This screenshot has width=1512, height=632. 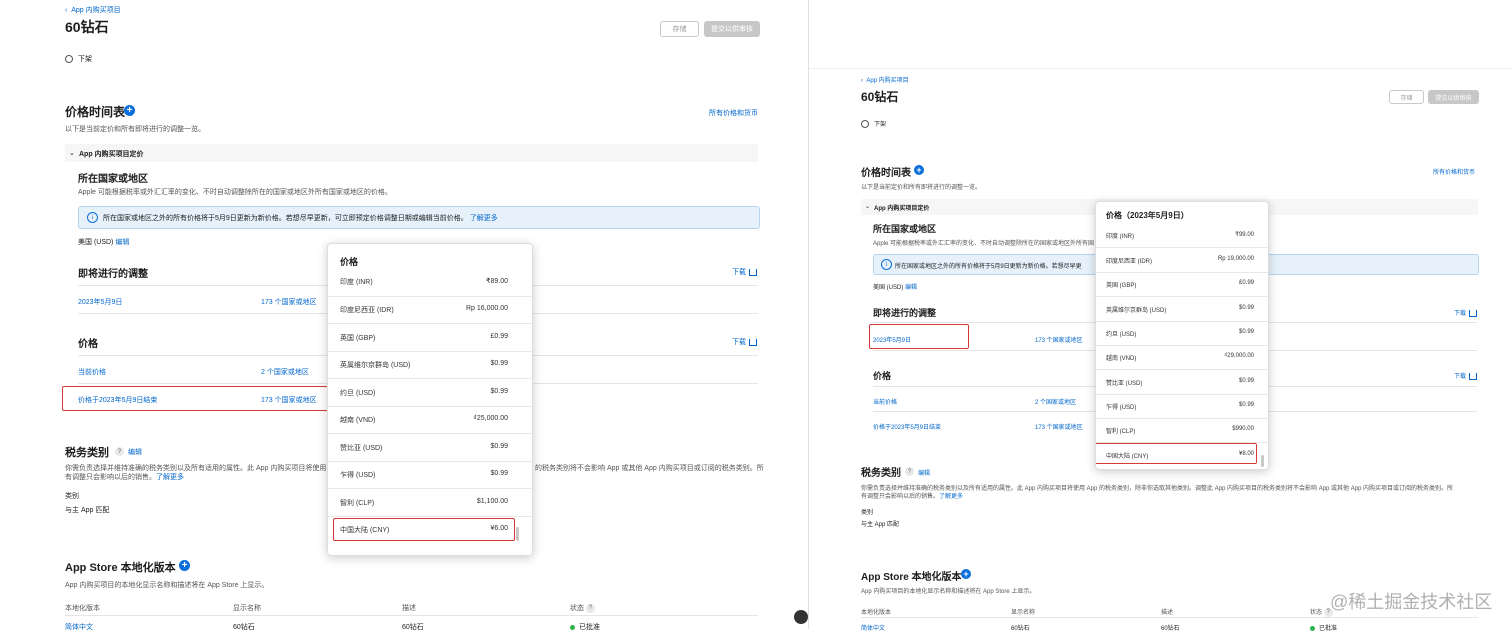 What do you see at coordinates (413, 627) in the screenshot?
I see `loc-row-desc: 60钻石` at bounding box center [413, 627].